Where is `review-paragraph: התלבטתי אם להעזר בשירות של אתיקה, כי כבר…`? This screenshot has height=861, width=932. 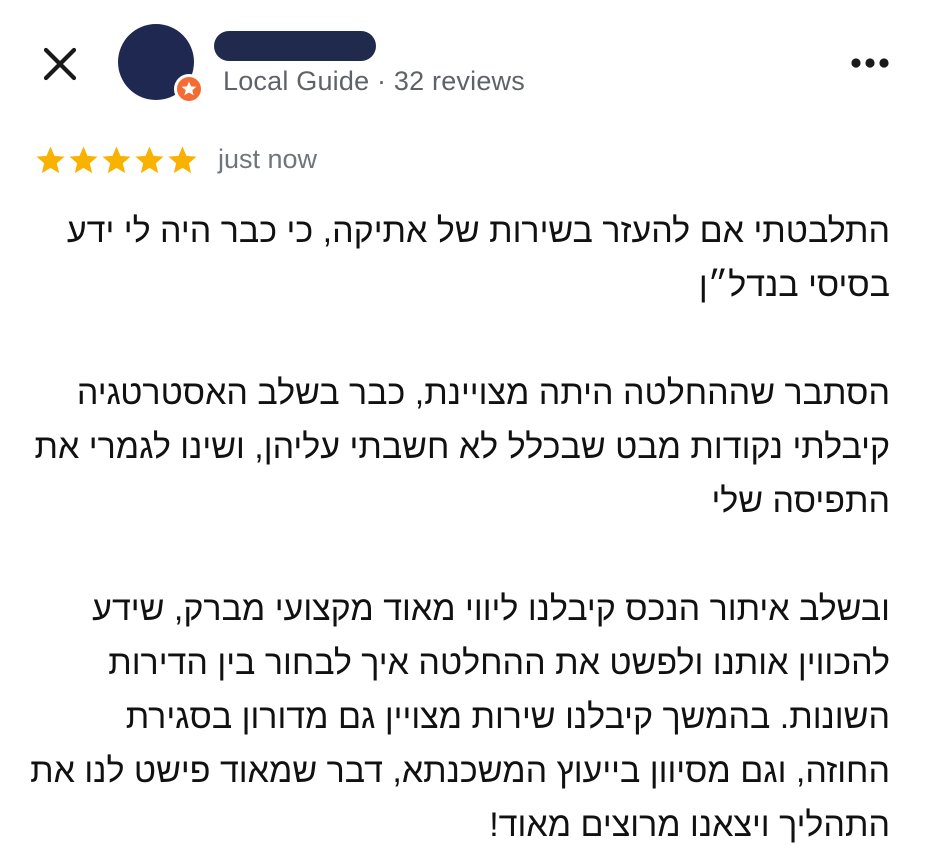 review-paragraph: התלבטתי אם להעזר בשירות של אתיקה, כי כבר… is located at coordinates (478, 258).